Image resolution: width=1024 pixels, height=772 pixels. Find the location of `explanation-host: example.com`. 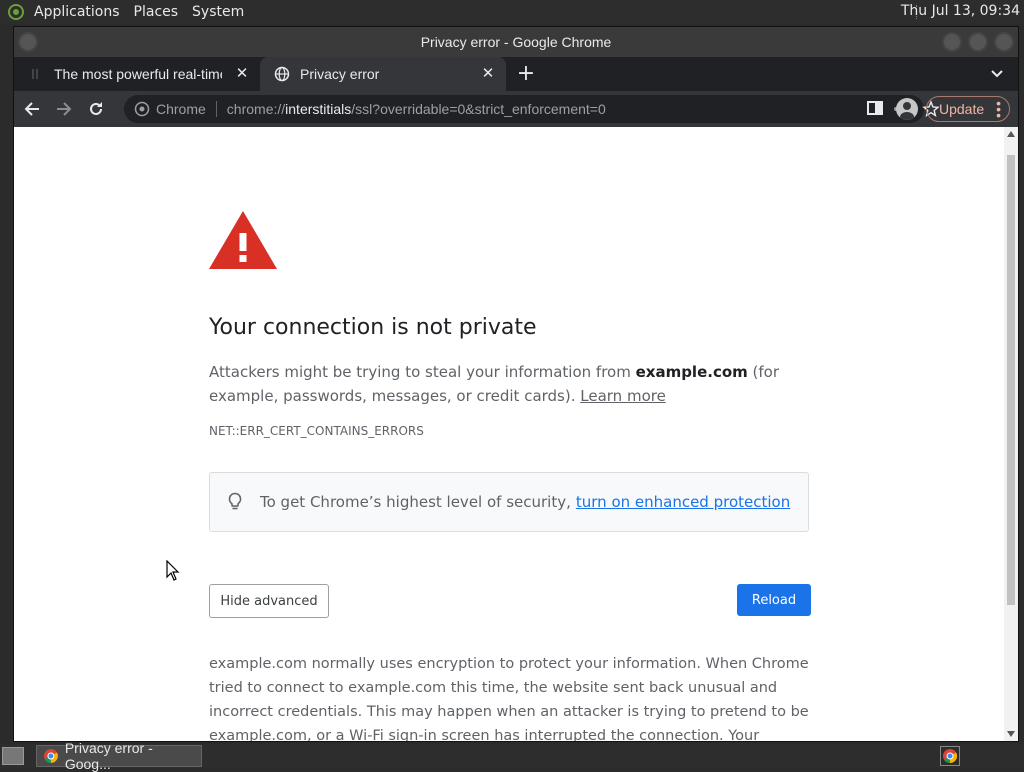

explanation-host: example.com is located at coordinates (691, 372).